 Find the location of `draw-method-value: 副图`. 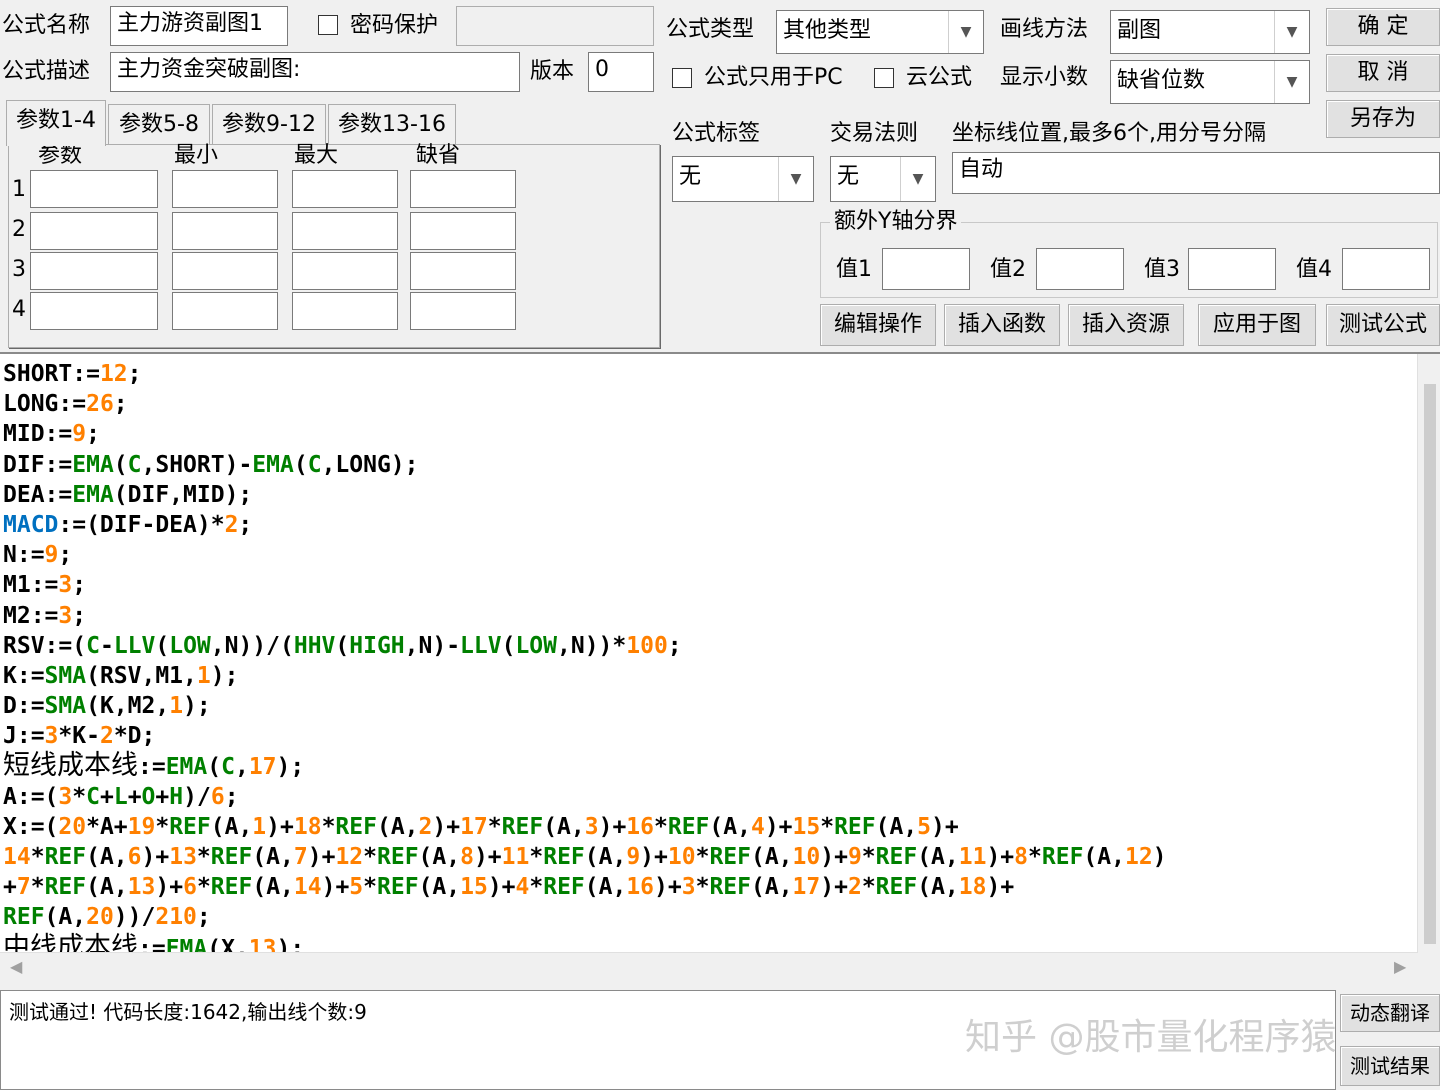

draw-method-value: 副图 is located at coordinates (1139, 30).